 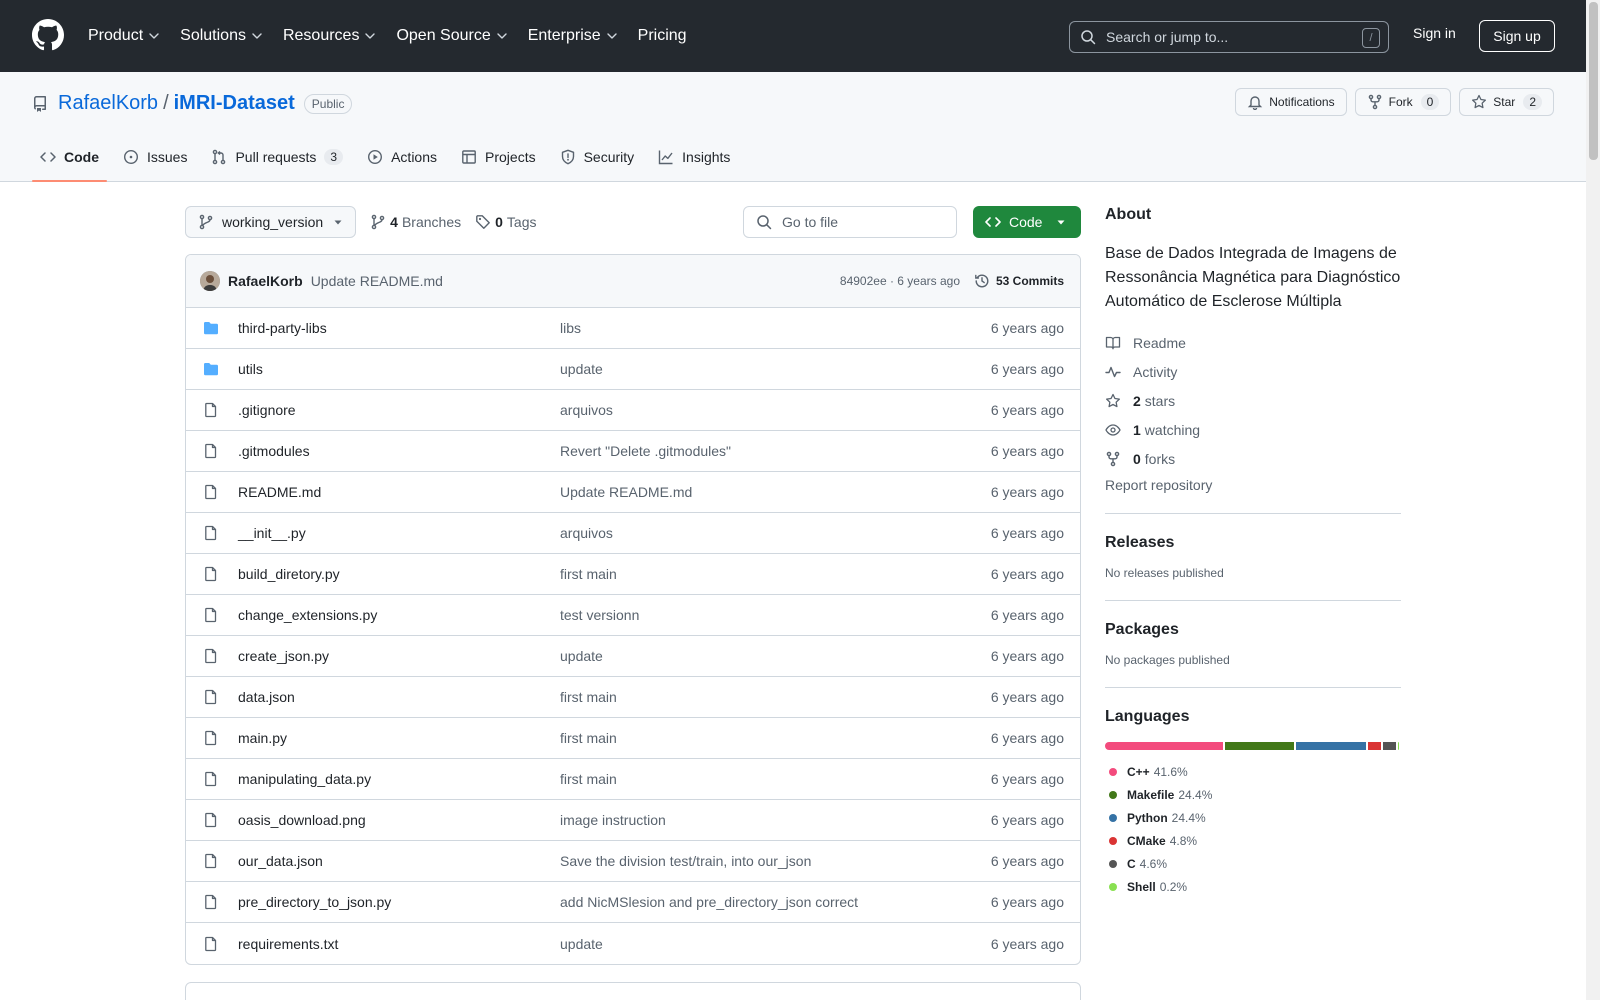 What do you see at coordinates (289, 574) in the screenshot?
I see `file-name-link: build_diretory.py` at bounding box center [289, 574].